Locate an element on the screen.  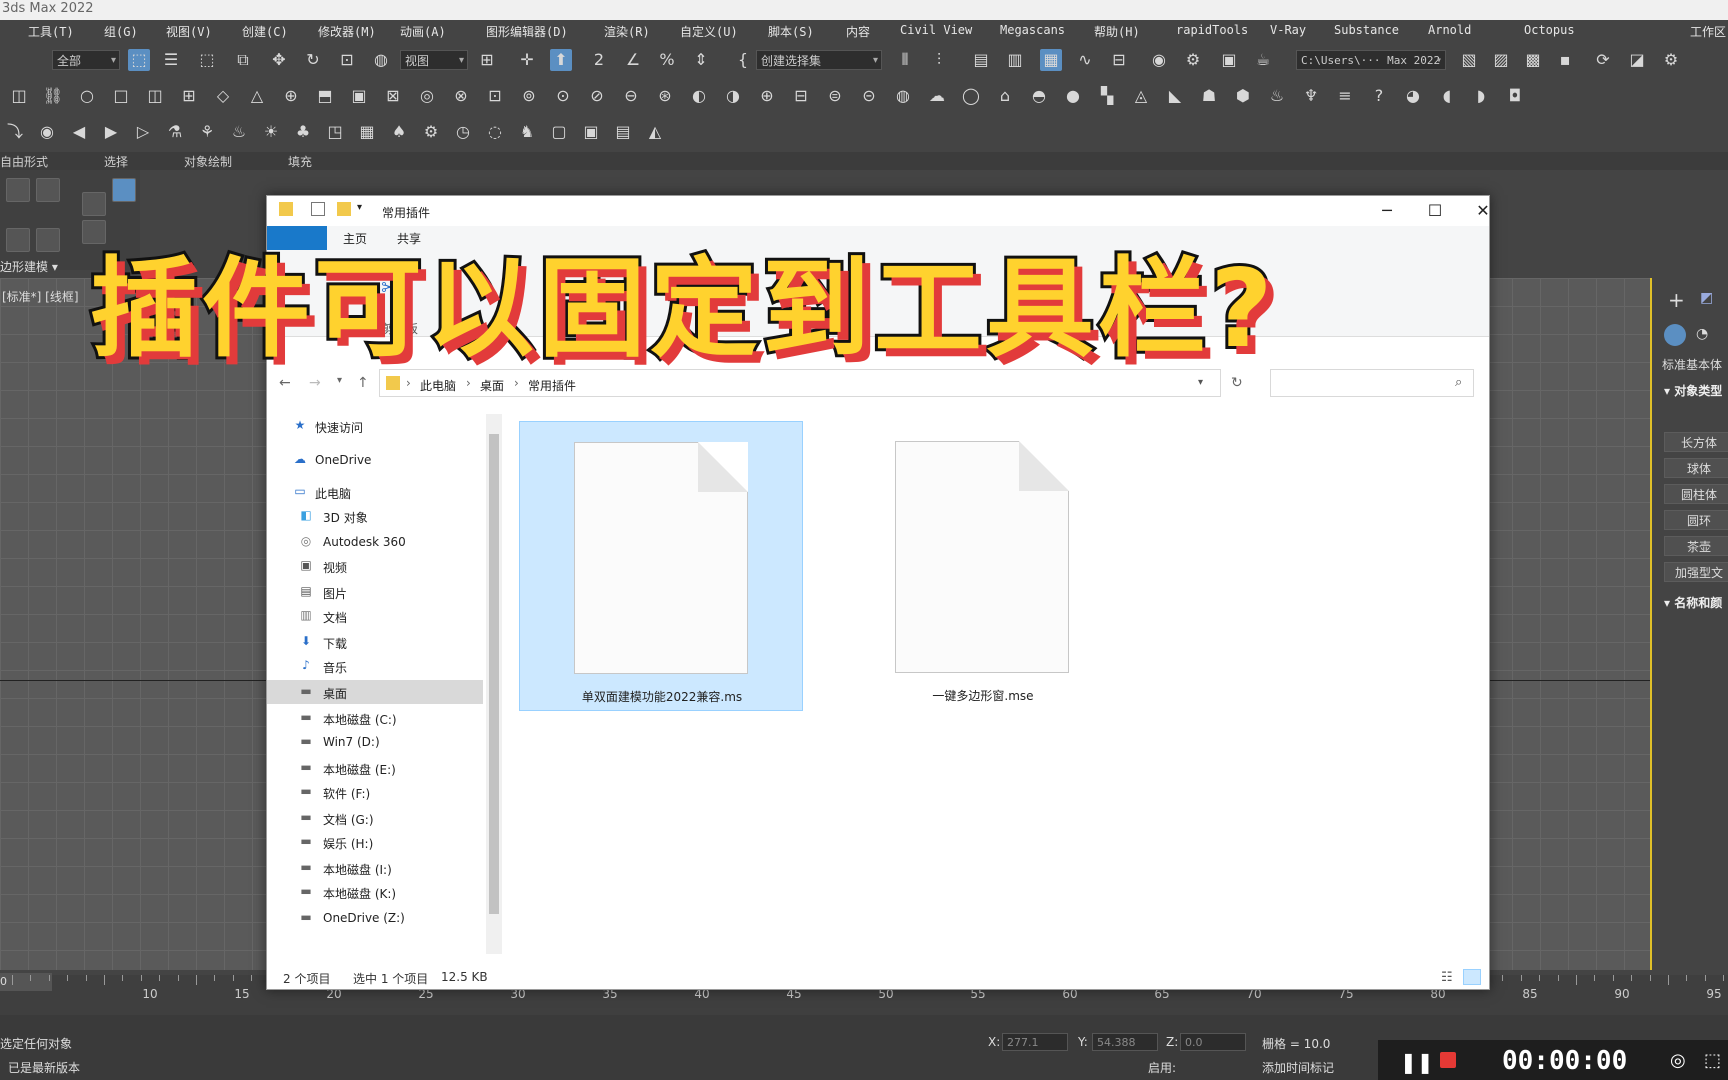
curve-editor-icon: ∿ is located at coordinates (1085, 60).